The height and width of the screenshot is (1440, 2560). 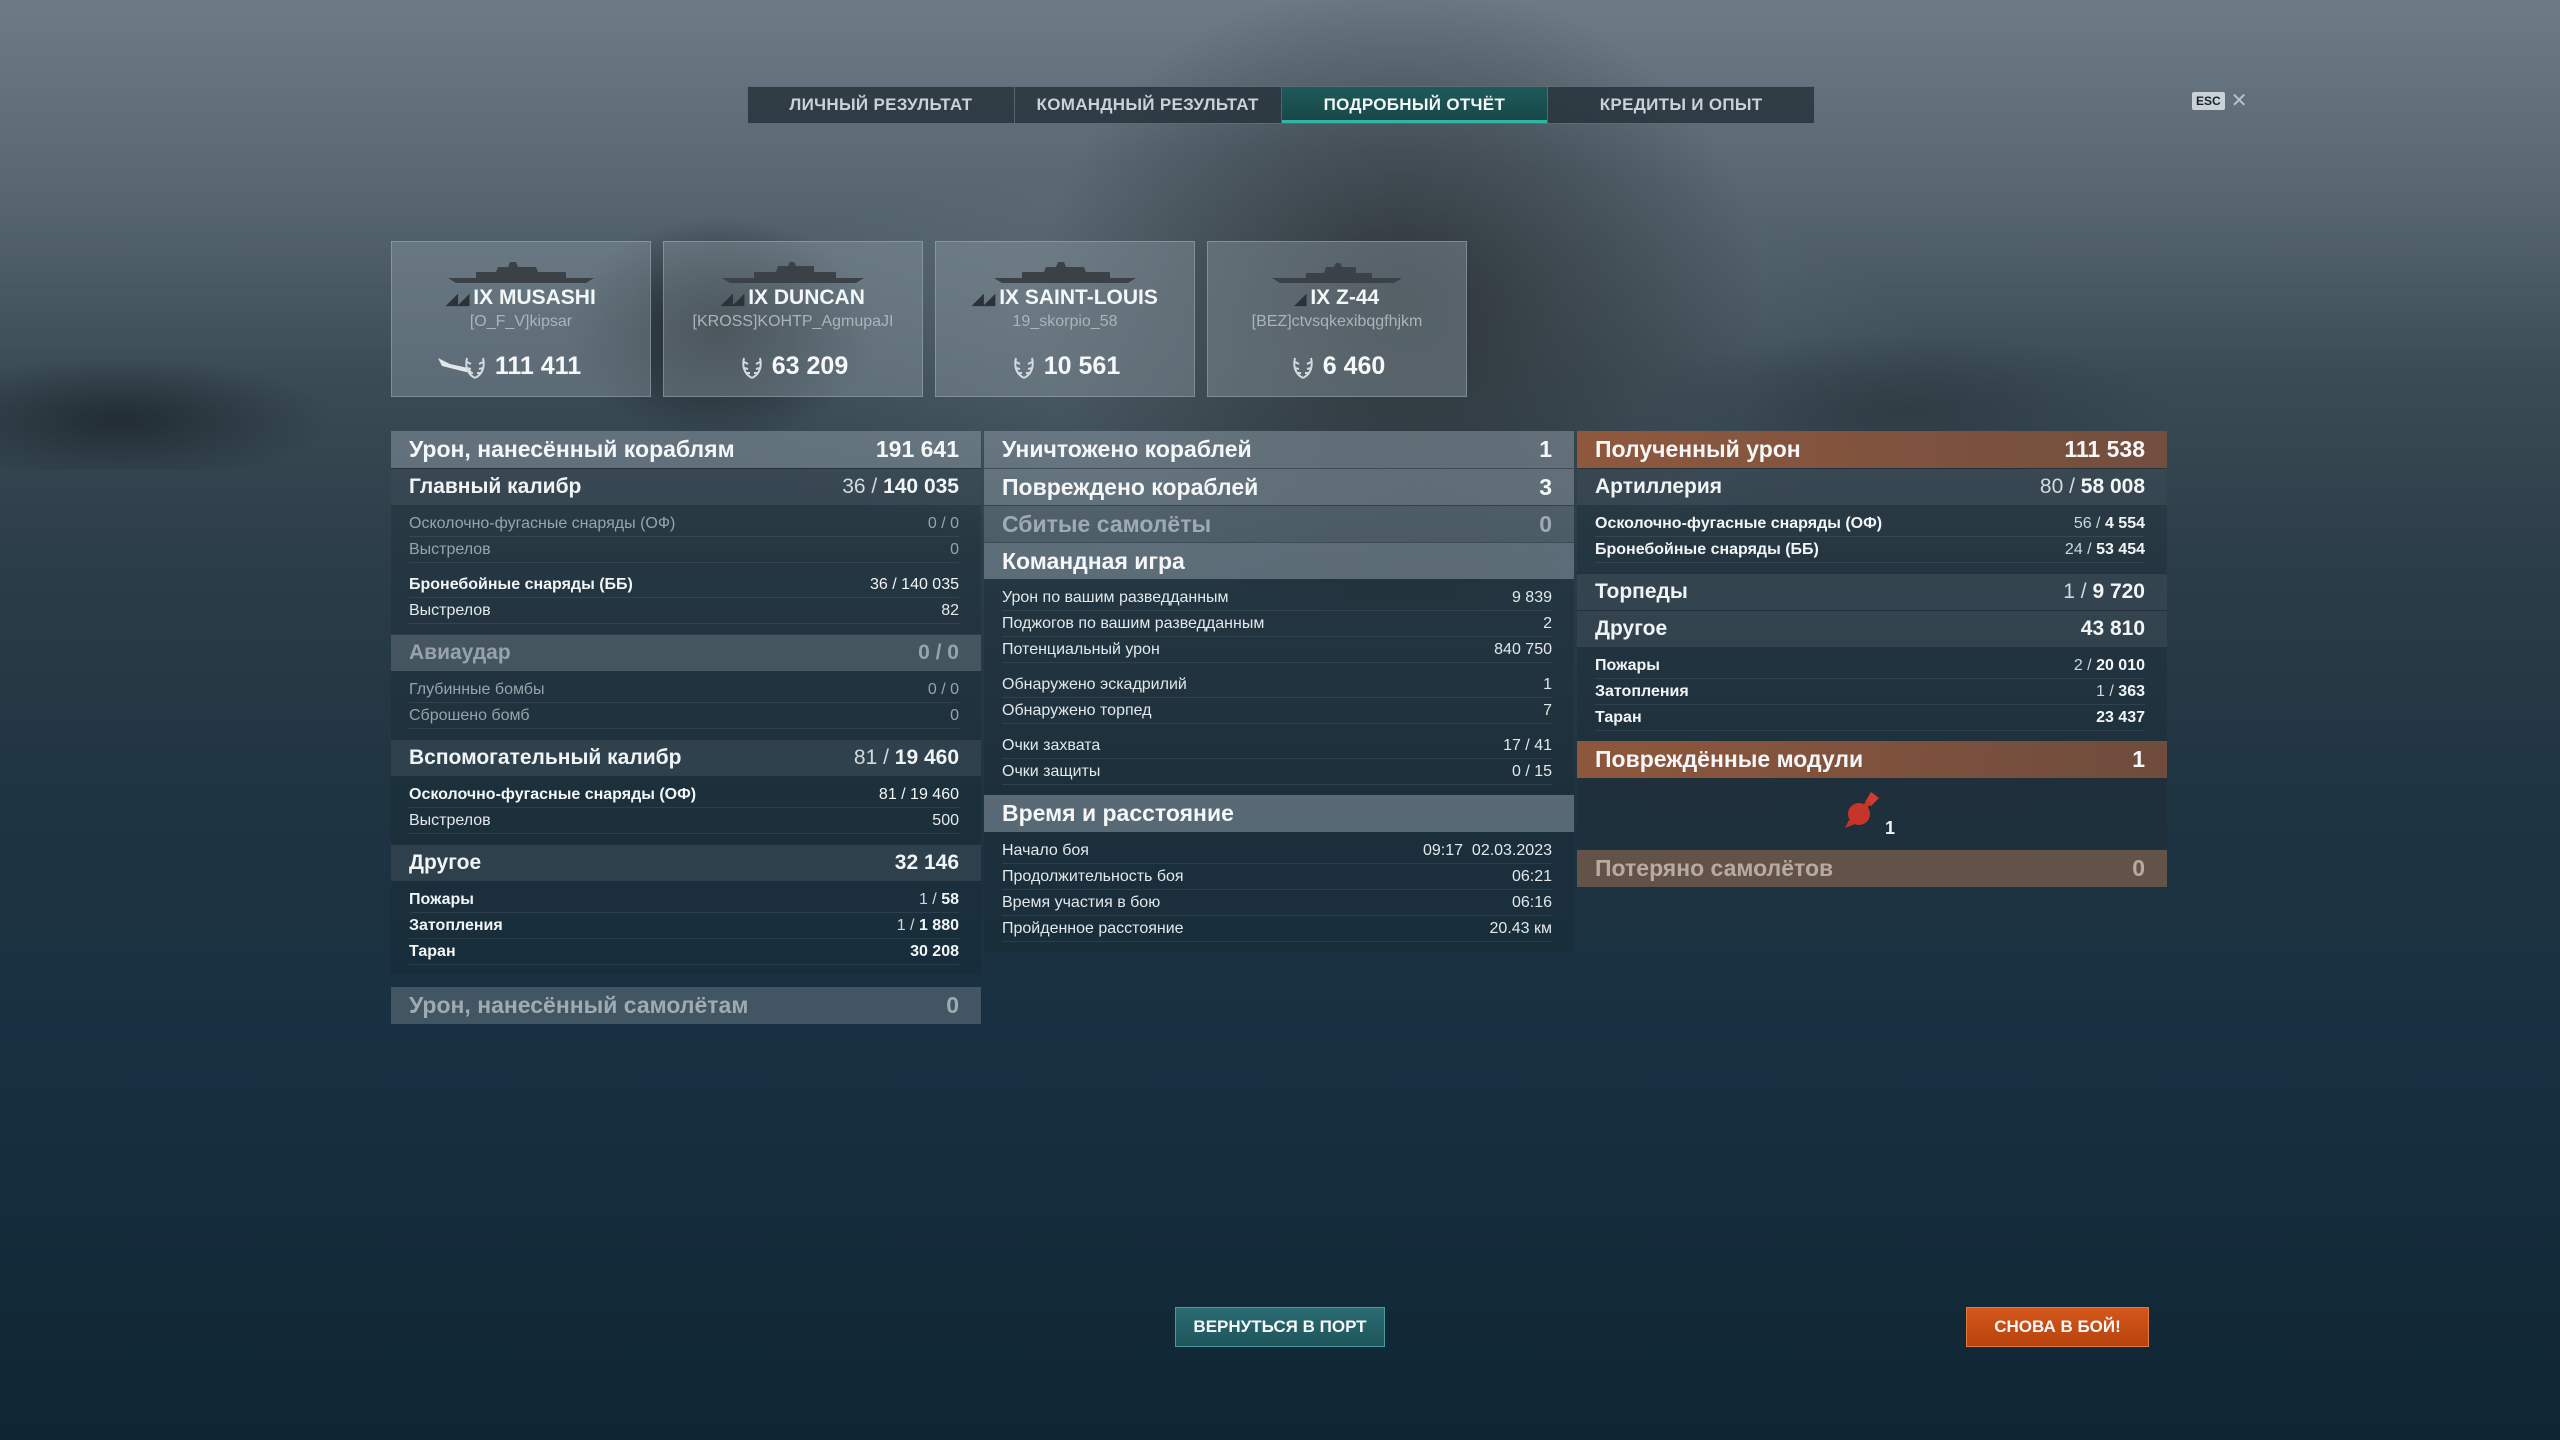 What do you see at coordinates (2057, 1327) in the screenshot?
I see `battle-again-button: СНОВА В БОЙ!` at bounding box center [2057, 1327].